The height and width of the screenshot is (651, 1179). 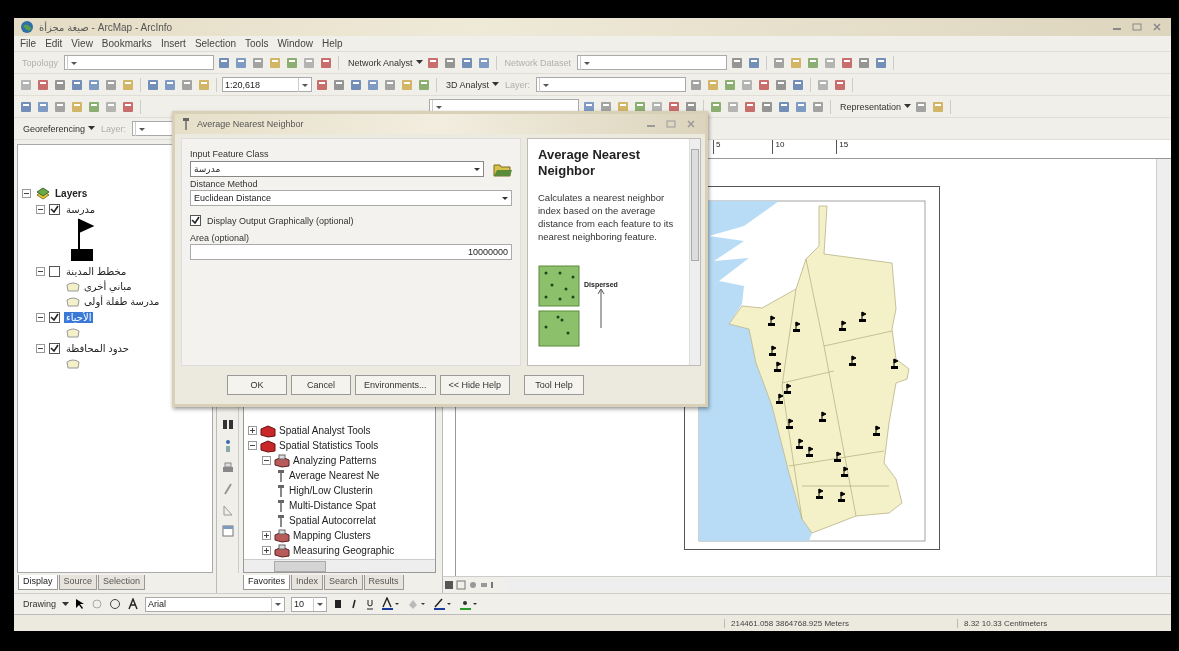 I want to click on close-icon, so click(x=691, y=124).